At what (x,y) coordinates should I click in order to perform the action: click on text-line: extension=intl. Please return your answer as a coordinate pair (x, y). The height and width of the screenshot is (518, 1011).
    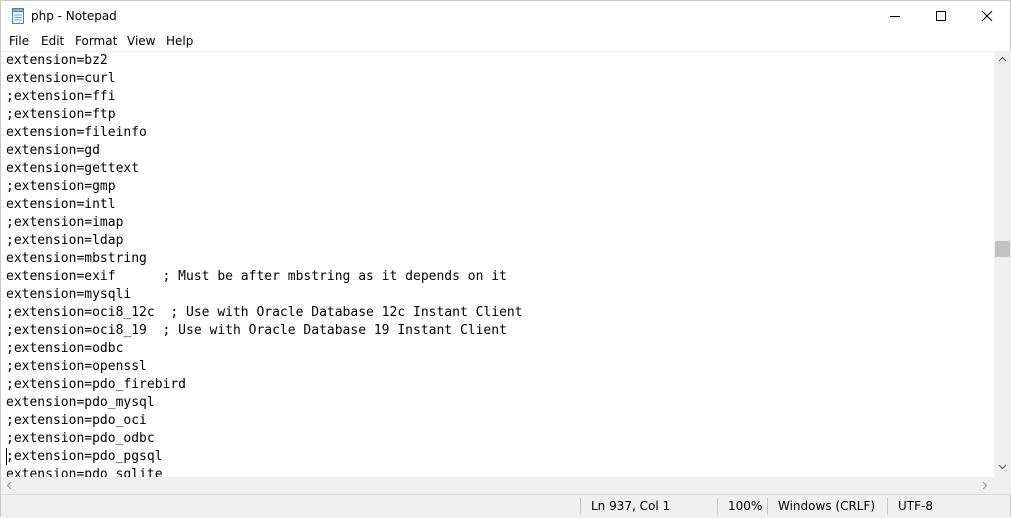
    Looking at the image, I should click on (61, 204).